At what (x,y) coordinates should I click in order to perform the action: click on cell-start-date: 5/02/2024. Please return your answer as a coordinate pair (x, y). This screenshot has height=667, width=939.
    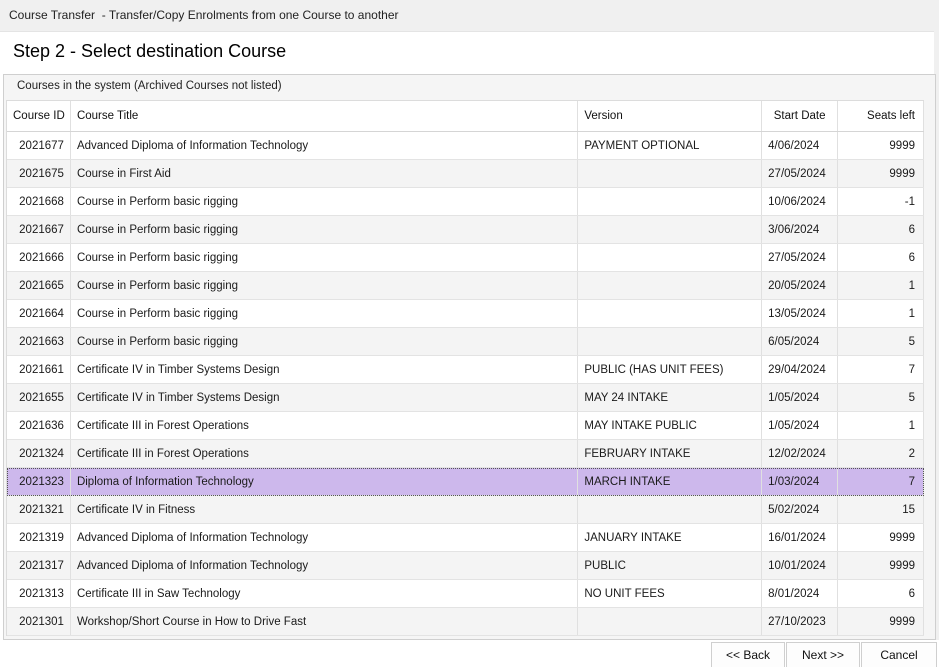
    Looking at the image, I should click on (800, 509).